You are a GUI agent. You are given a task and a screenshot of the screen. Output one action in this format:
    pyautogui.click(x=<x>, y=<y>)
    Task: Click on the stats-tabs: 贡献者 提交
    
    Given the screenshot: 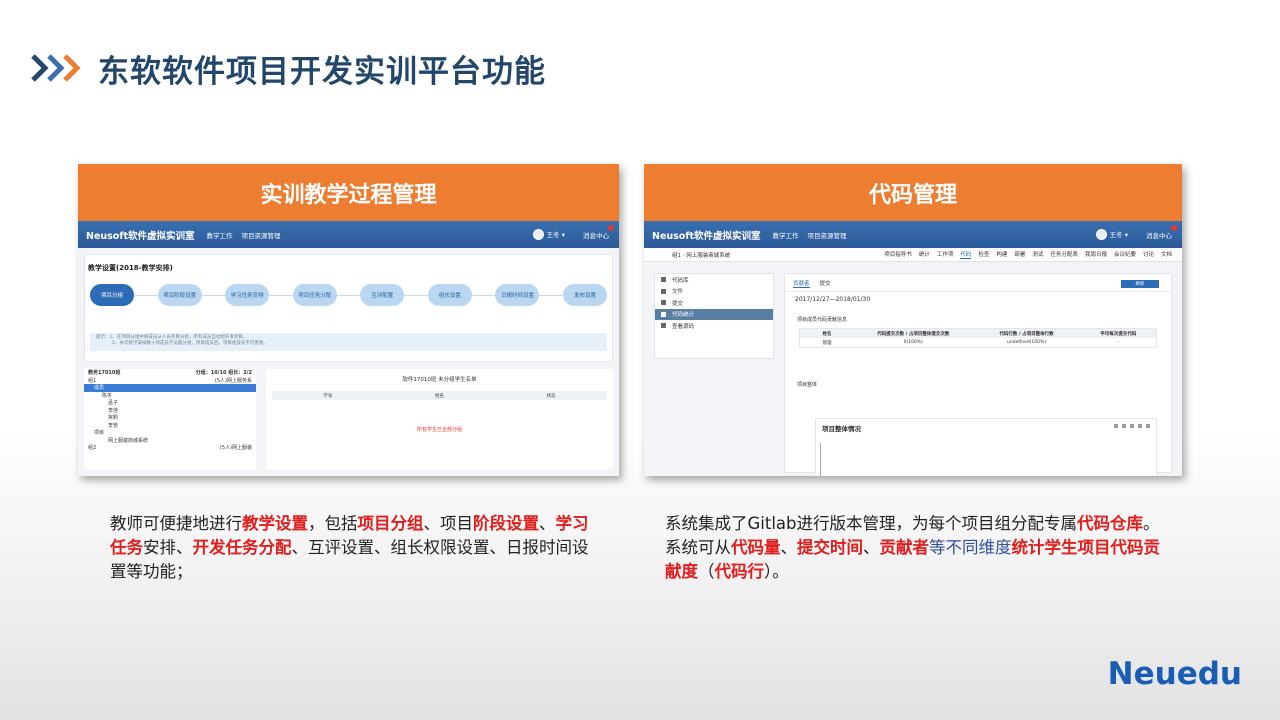 What is the action you would take?
    pyautogui.click(x=978, y=283)
    